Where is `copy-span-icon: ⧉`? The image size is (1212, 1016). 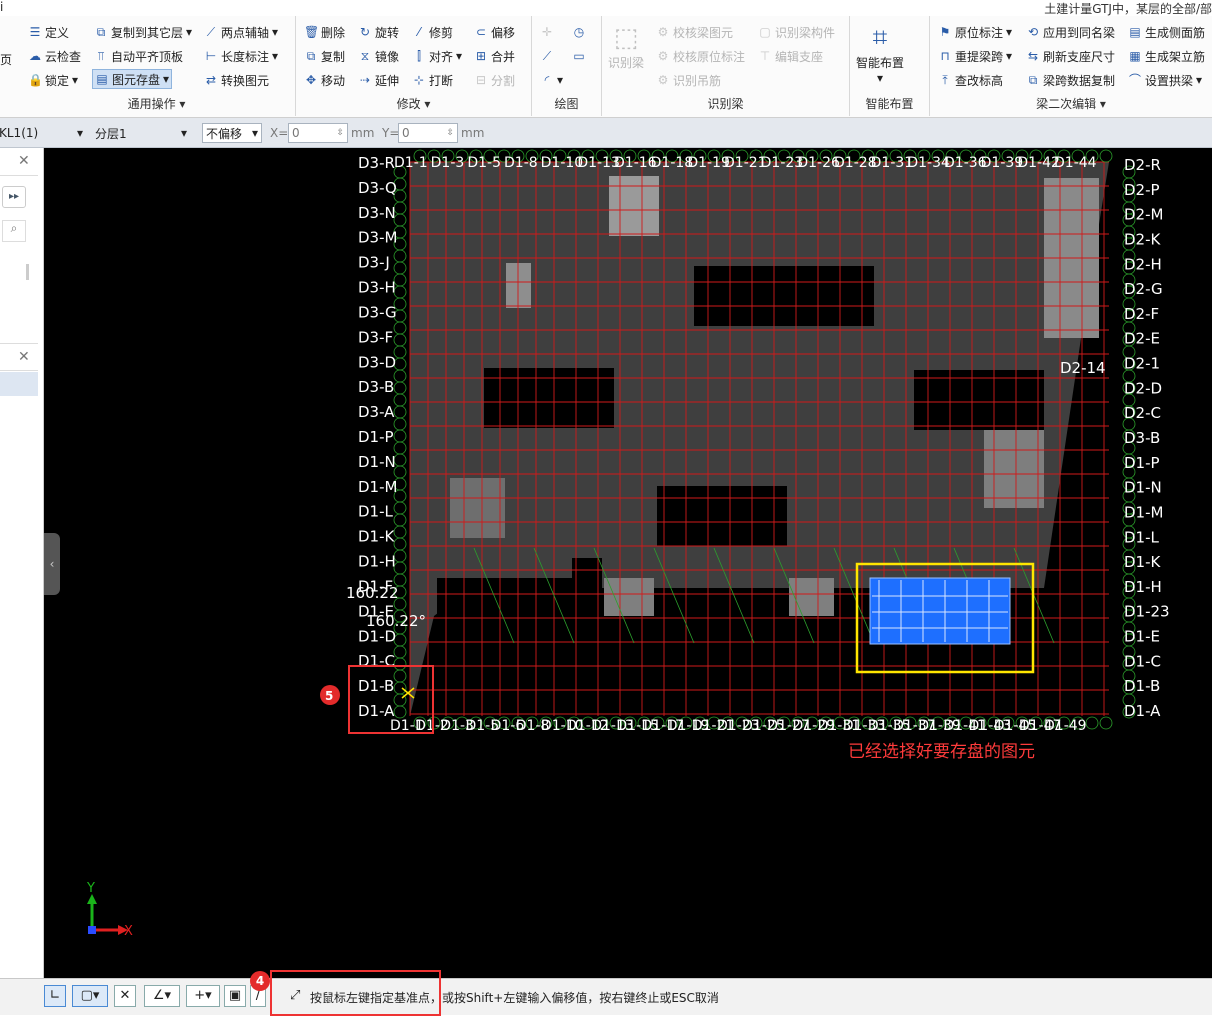 copy-span-icon: ⧉ is located at coordinates (1033, 80).